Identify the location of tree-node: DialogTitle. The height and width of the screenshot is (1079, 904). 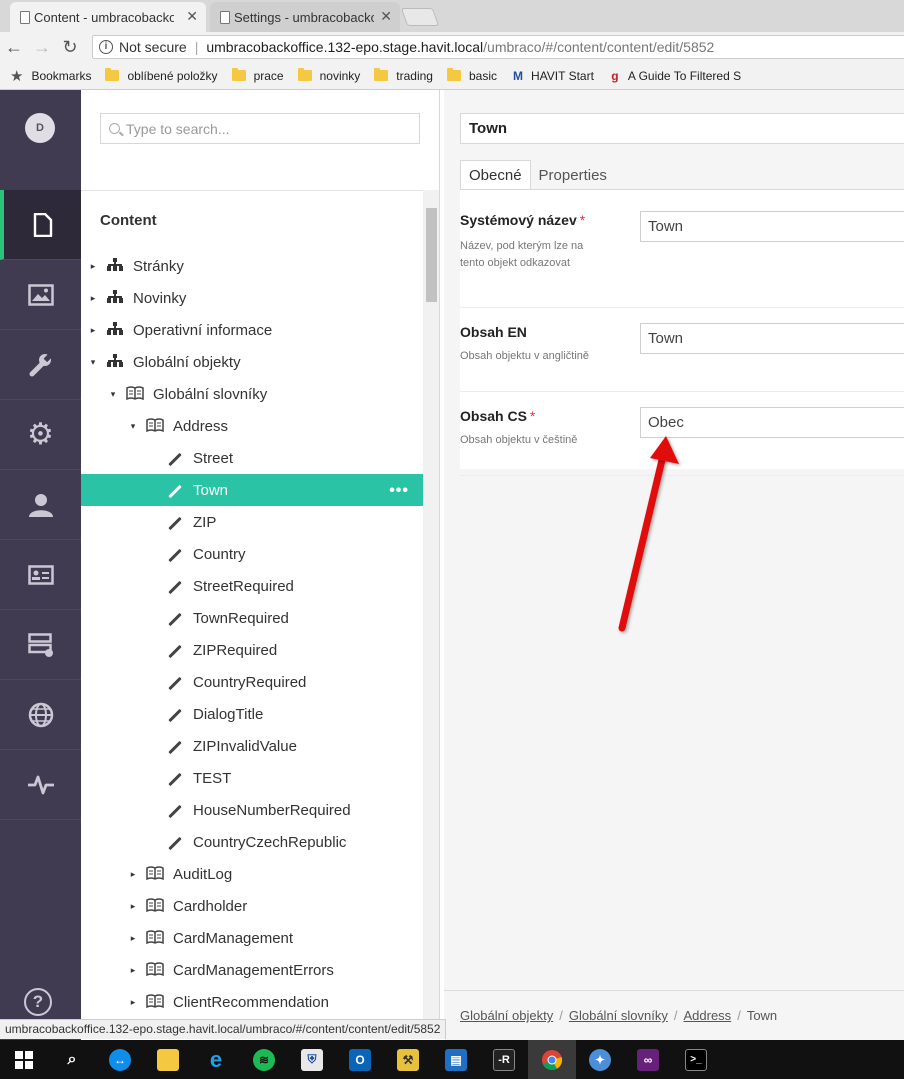
(252, 714).